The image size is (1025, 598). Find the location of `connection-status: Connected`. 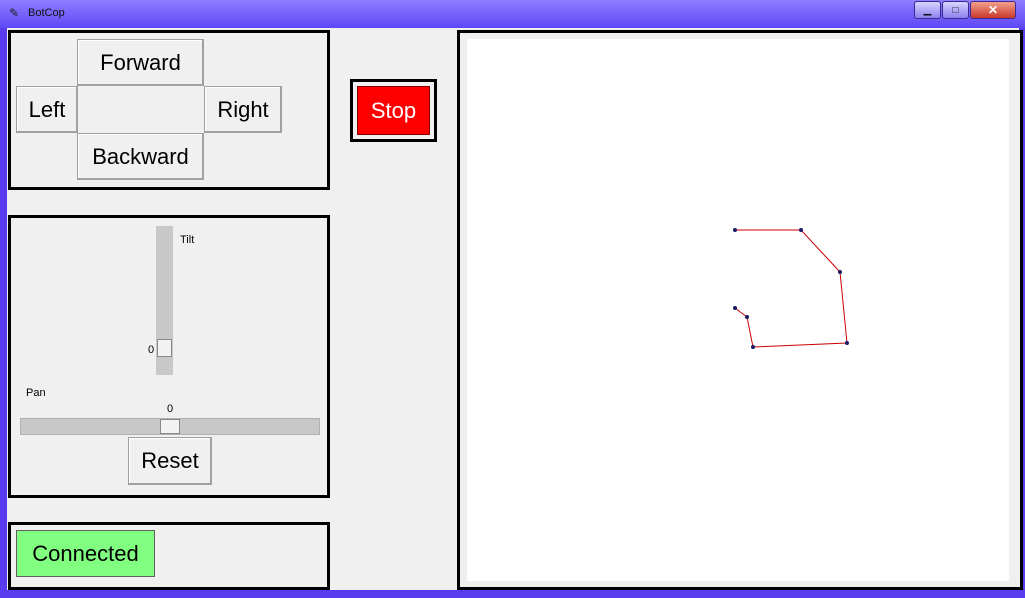

connection-status: Connected is located at coordinates (85, 553).